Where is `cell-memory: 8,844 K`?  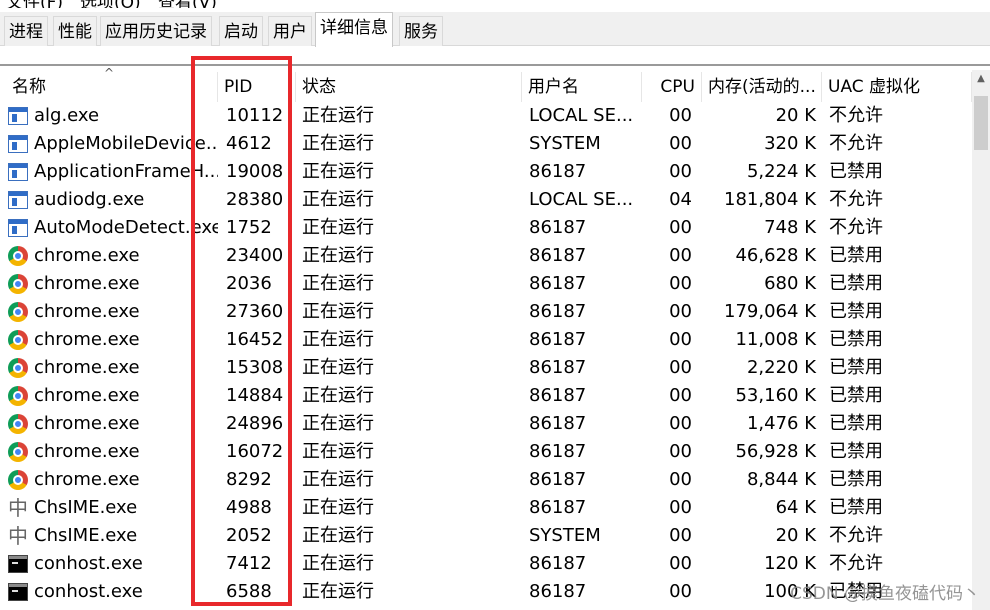
cell-memory: 8,844 K is located at coordinates (781, 479).